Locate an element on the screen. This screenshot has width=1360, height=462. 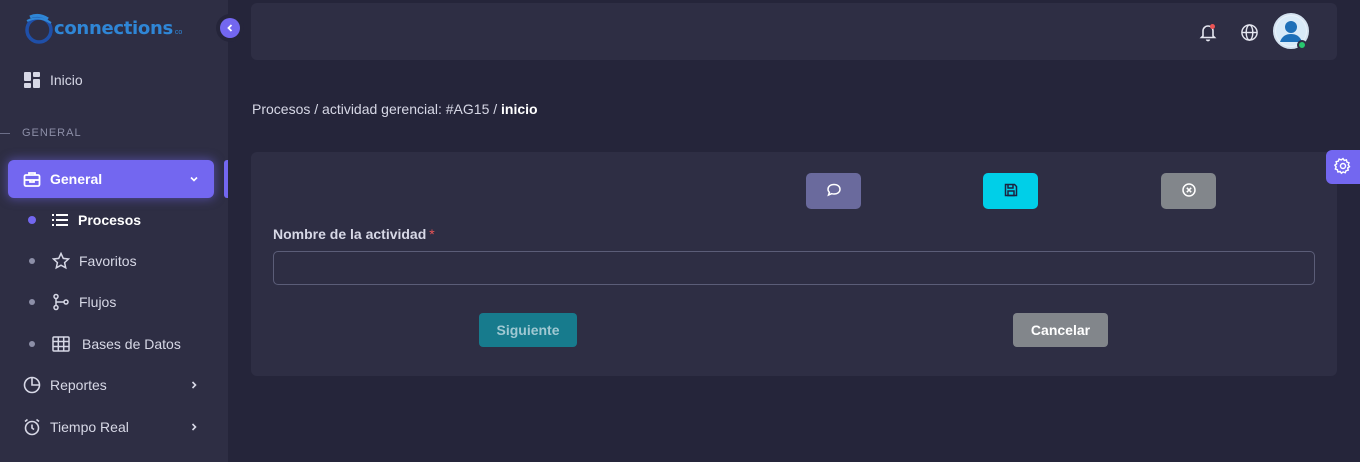
chevron-down-icon is located at coordinates (194, 180).